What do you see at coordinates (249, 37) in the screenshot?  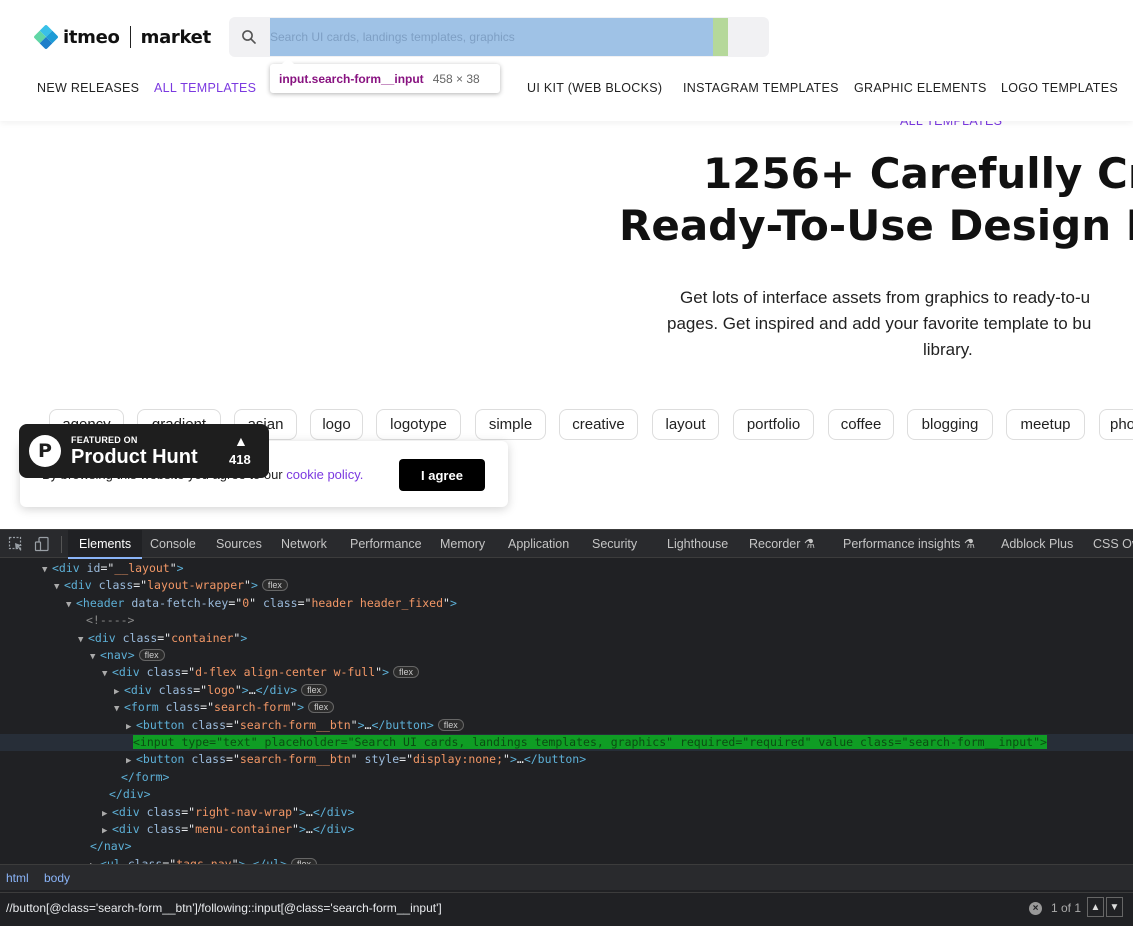 I see `search-button` at bounding box center [249, 37].